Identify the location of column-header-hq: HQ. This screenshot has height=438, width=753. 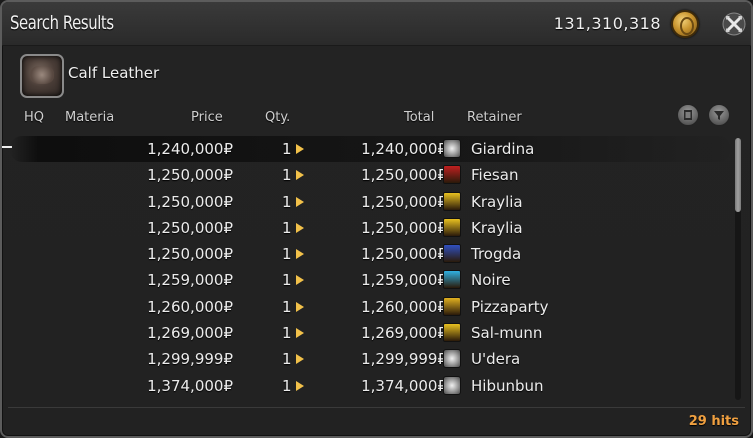
(34, 117).